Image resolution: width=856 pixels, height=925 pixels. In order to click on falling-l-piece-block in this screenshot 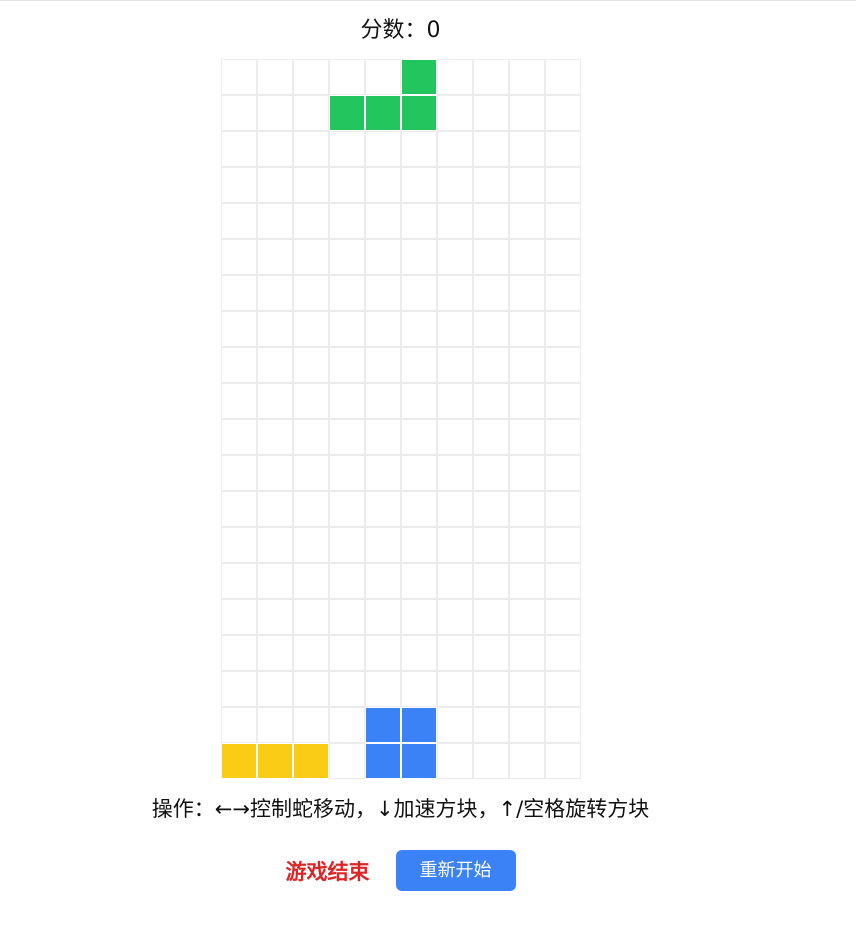, I will do `click(419, 113)`.